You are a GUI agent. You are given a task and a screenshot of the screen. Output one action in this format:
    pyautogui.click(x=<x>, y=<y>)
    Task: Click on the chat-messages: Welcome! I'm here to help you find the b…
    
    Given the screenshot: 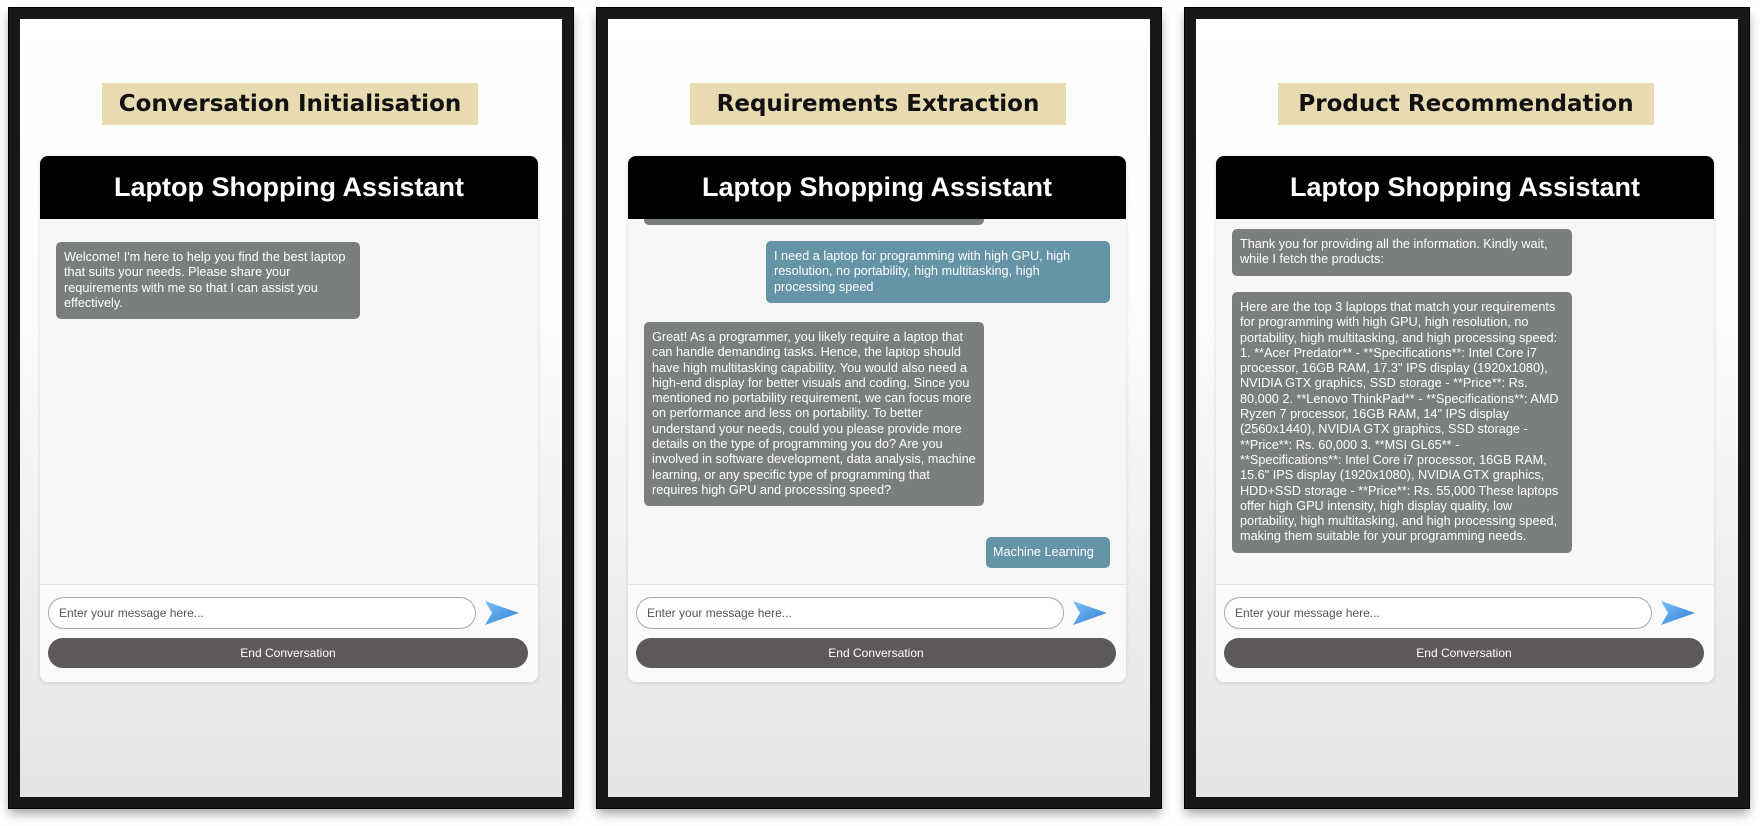 What is the action you would take?
    pyautogui.click(x=289, y=401)
    